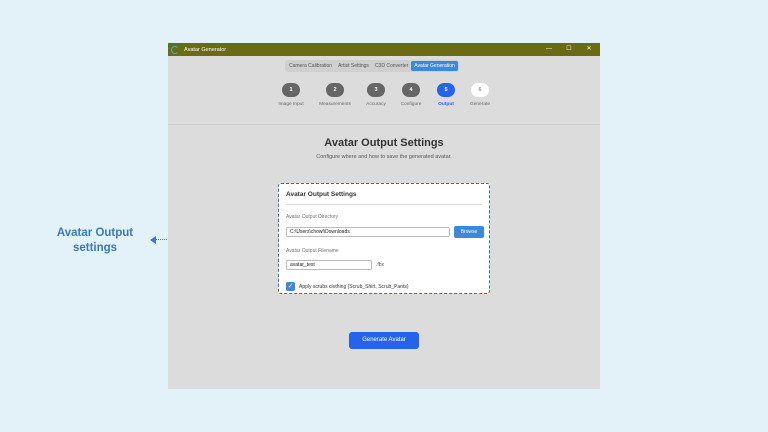 Image resolution: width=768 pixels, height=432 pixels. I want to click on step-configure: 4 Configure, so click(411, 95).